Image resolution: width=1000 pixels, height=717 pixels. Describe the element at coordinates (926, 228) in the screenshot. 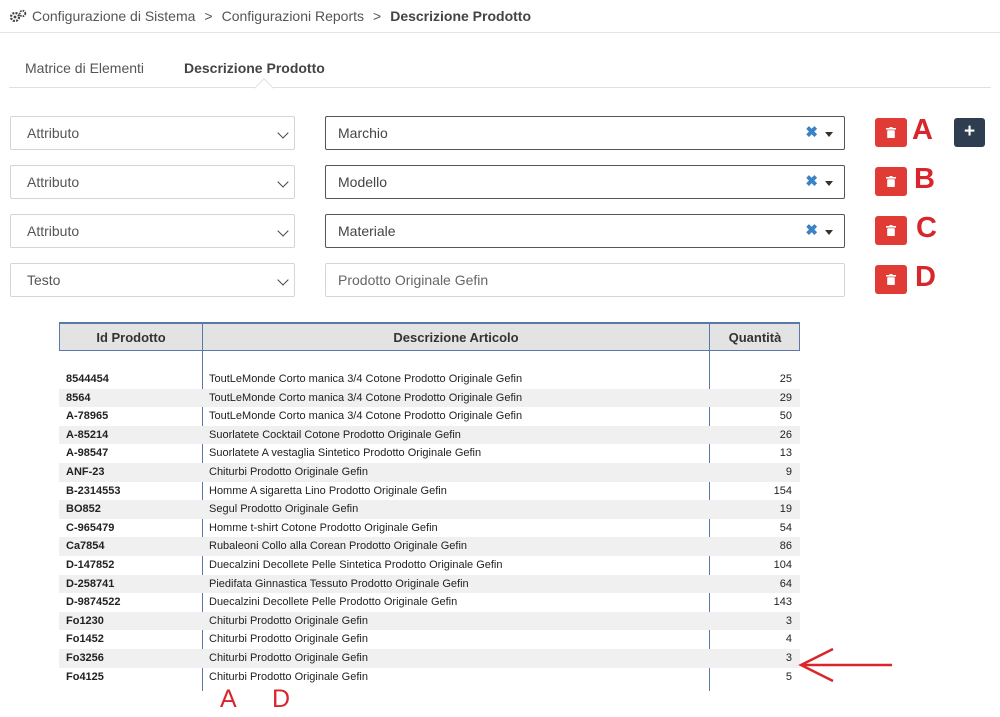

I see `annotation-letter: C` at that location.